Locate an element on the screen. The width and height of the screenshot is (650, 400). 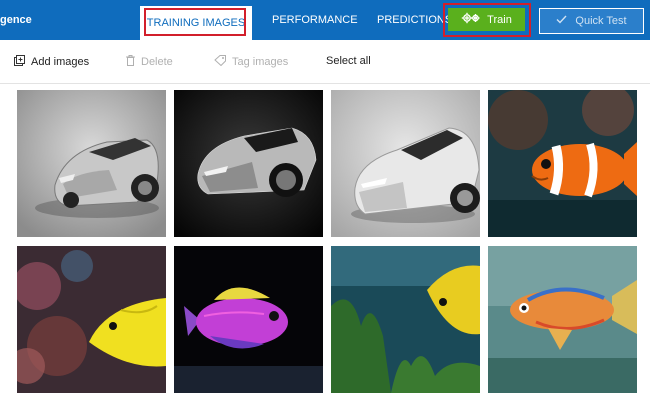
select-all-label: Select all is located at coordinates (348, 61).